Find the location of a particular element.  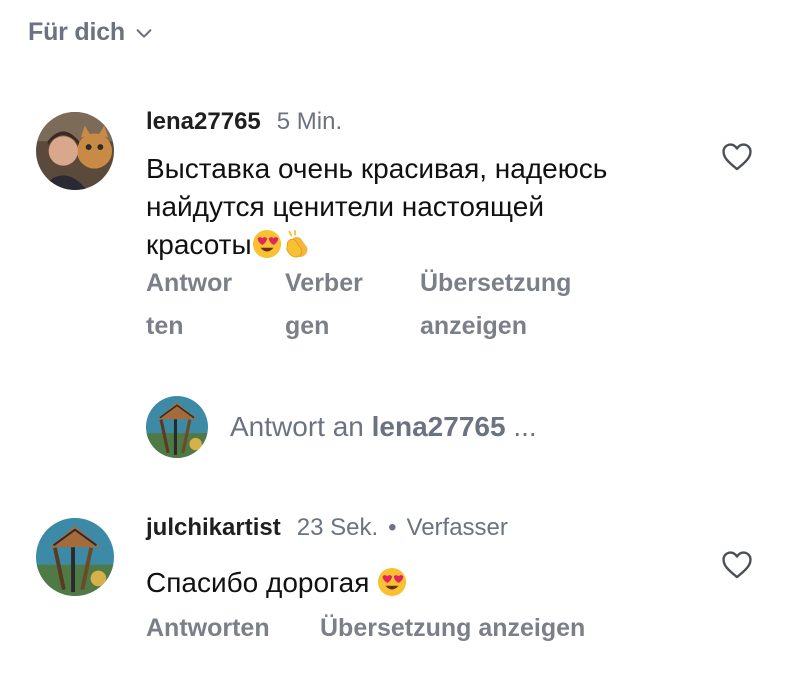

user-avatar-photo is located at coordinates (75, 151).